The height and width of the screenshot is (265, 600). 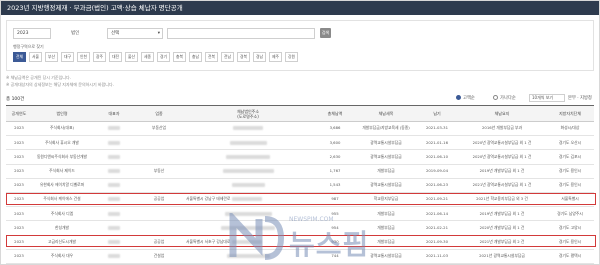 I want to click on column-header: 대표자, so click(x=114, y=113).